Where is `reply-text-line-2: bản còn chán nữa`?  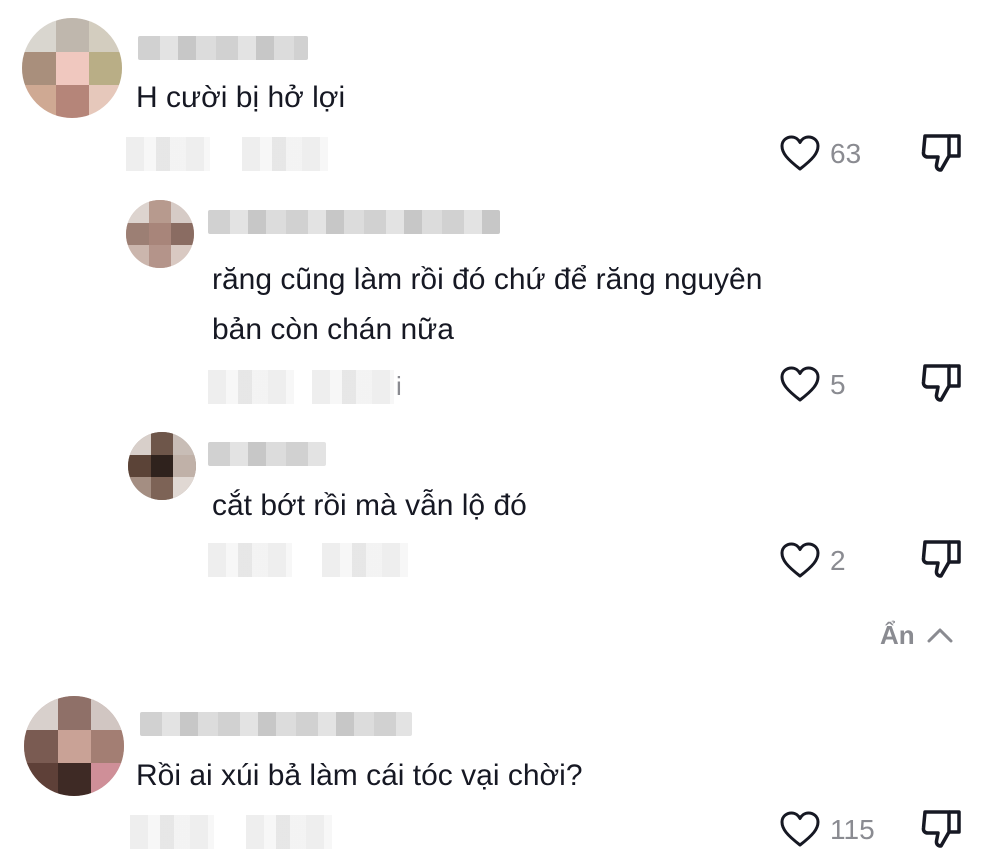
reply-text-line-2: bản còn chán nữa is located at coordinates (333, 329).